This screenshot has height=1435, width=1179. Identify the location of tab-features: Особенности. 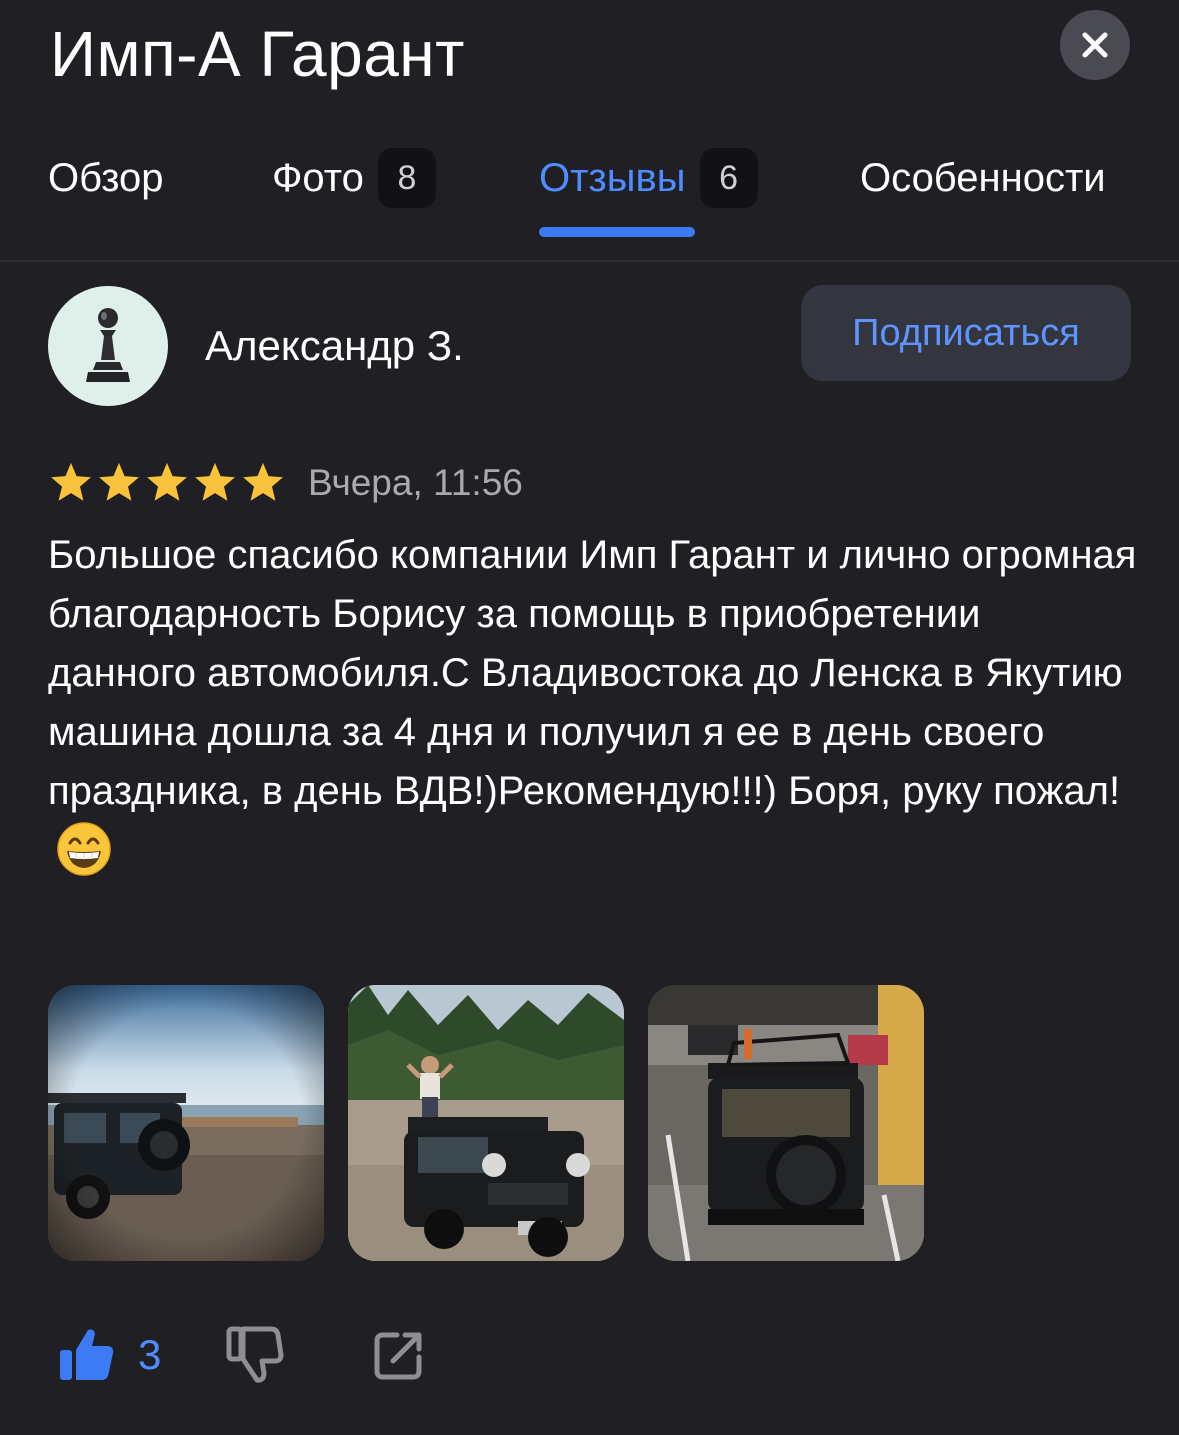
(983, 178).